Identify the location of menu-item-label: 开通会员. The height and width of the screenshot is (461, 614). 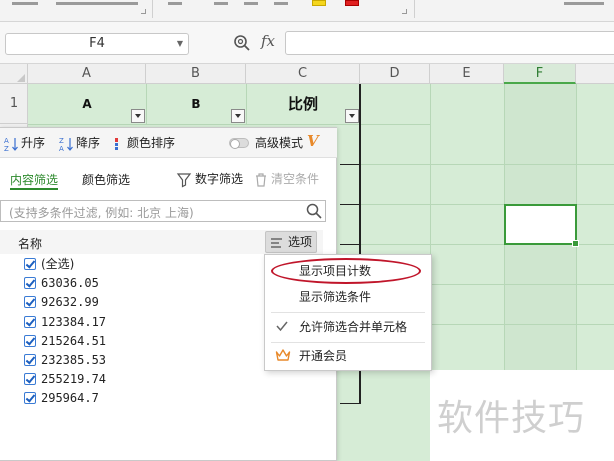
(323, 356).